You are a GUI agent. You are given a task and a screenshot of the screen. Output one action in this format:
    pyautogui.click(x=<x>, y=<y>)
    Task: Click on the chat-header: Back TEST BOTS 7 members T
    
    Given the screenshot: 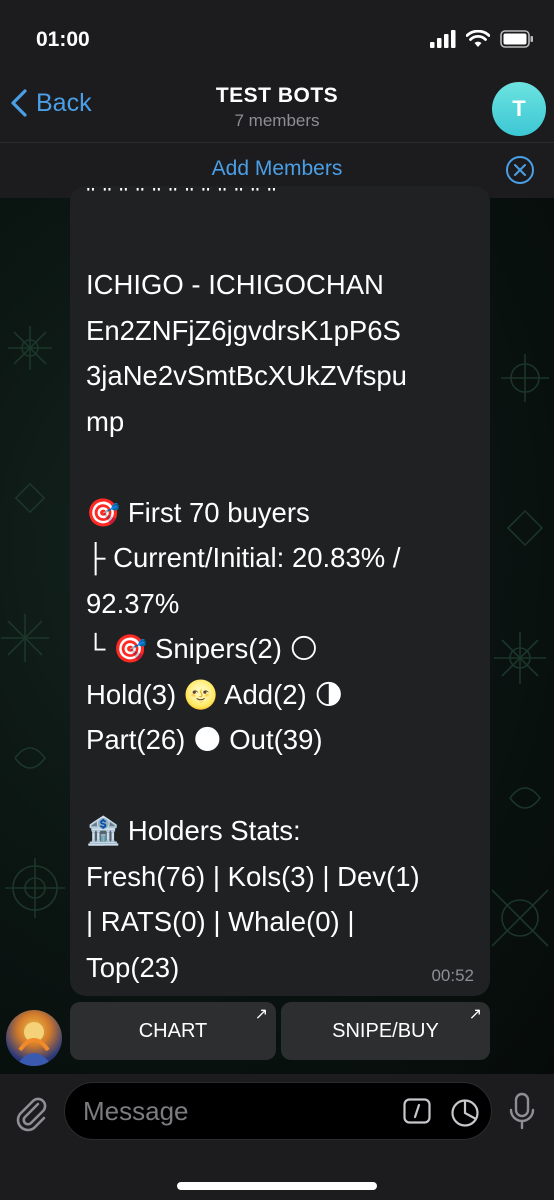 What is the action you would take?
    pyautogui.click(x=277, y=111)
    